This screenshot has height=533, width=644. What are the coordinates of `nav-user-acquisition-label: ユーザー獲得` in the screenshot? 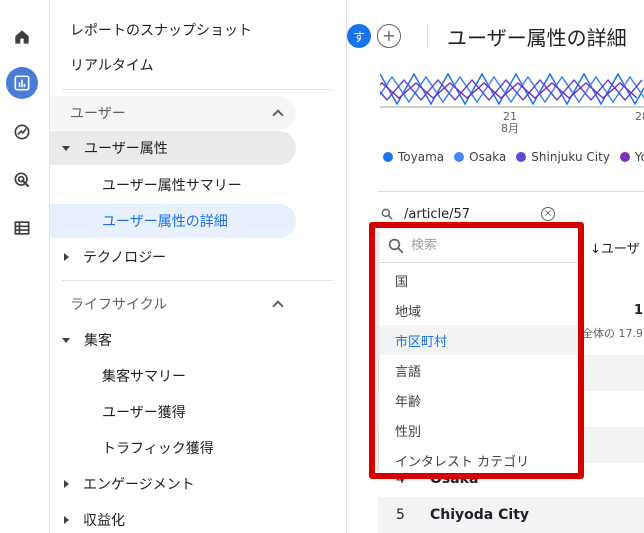 It's located at (144, 413).